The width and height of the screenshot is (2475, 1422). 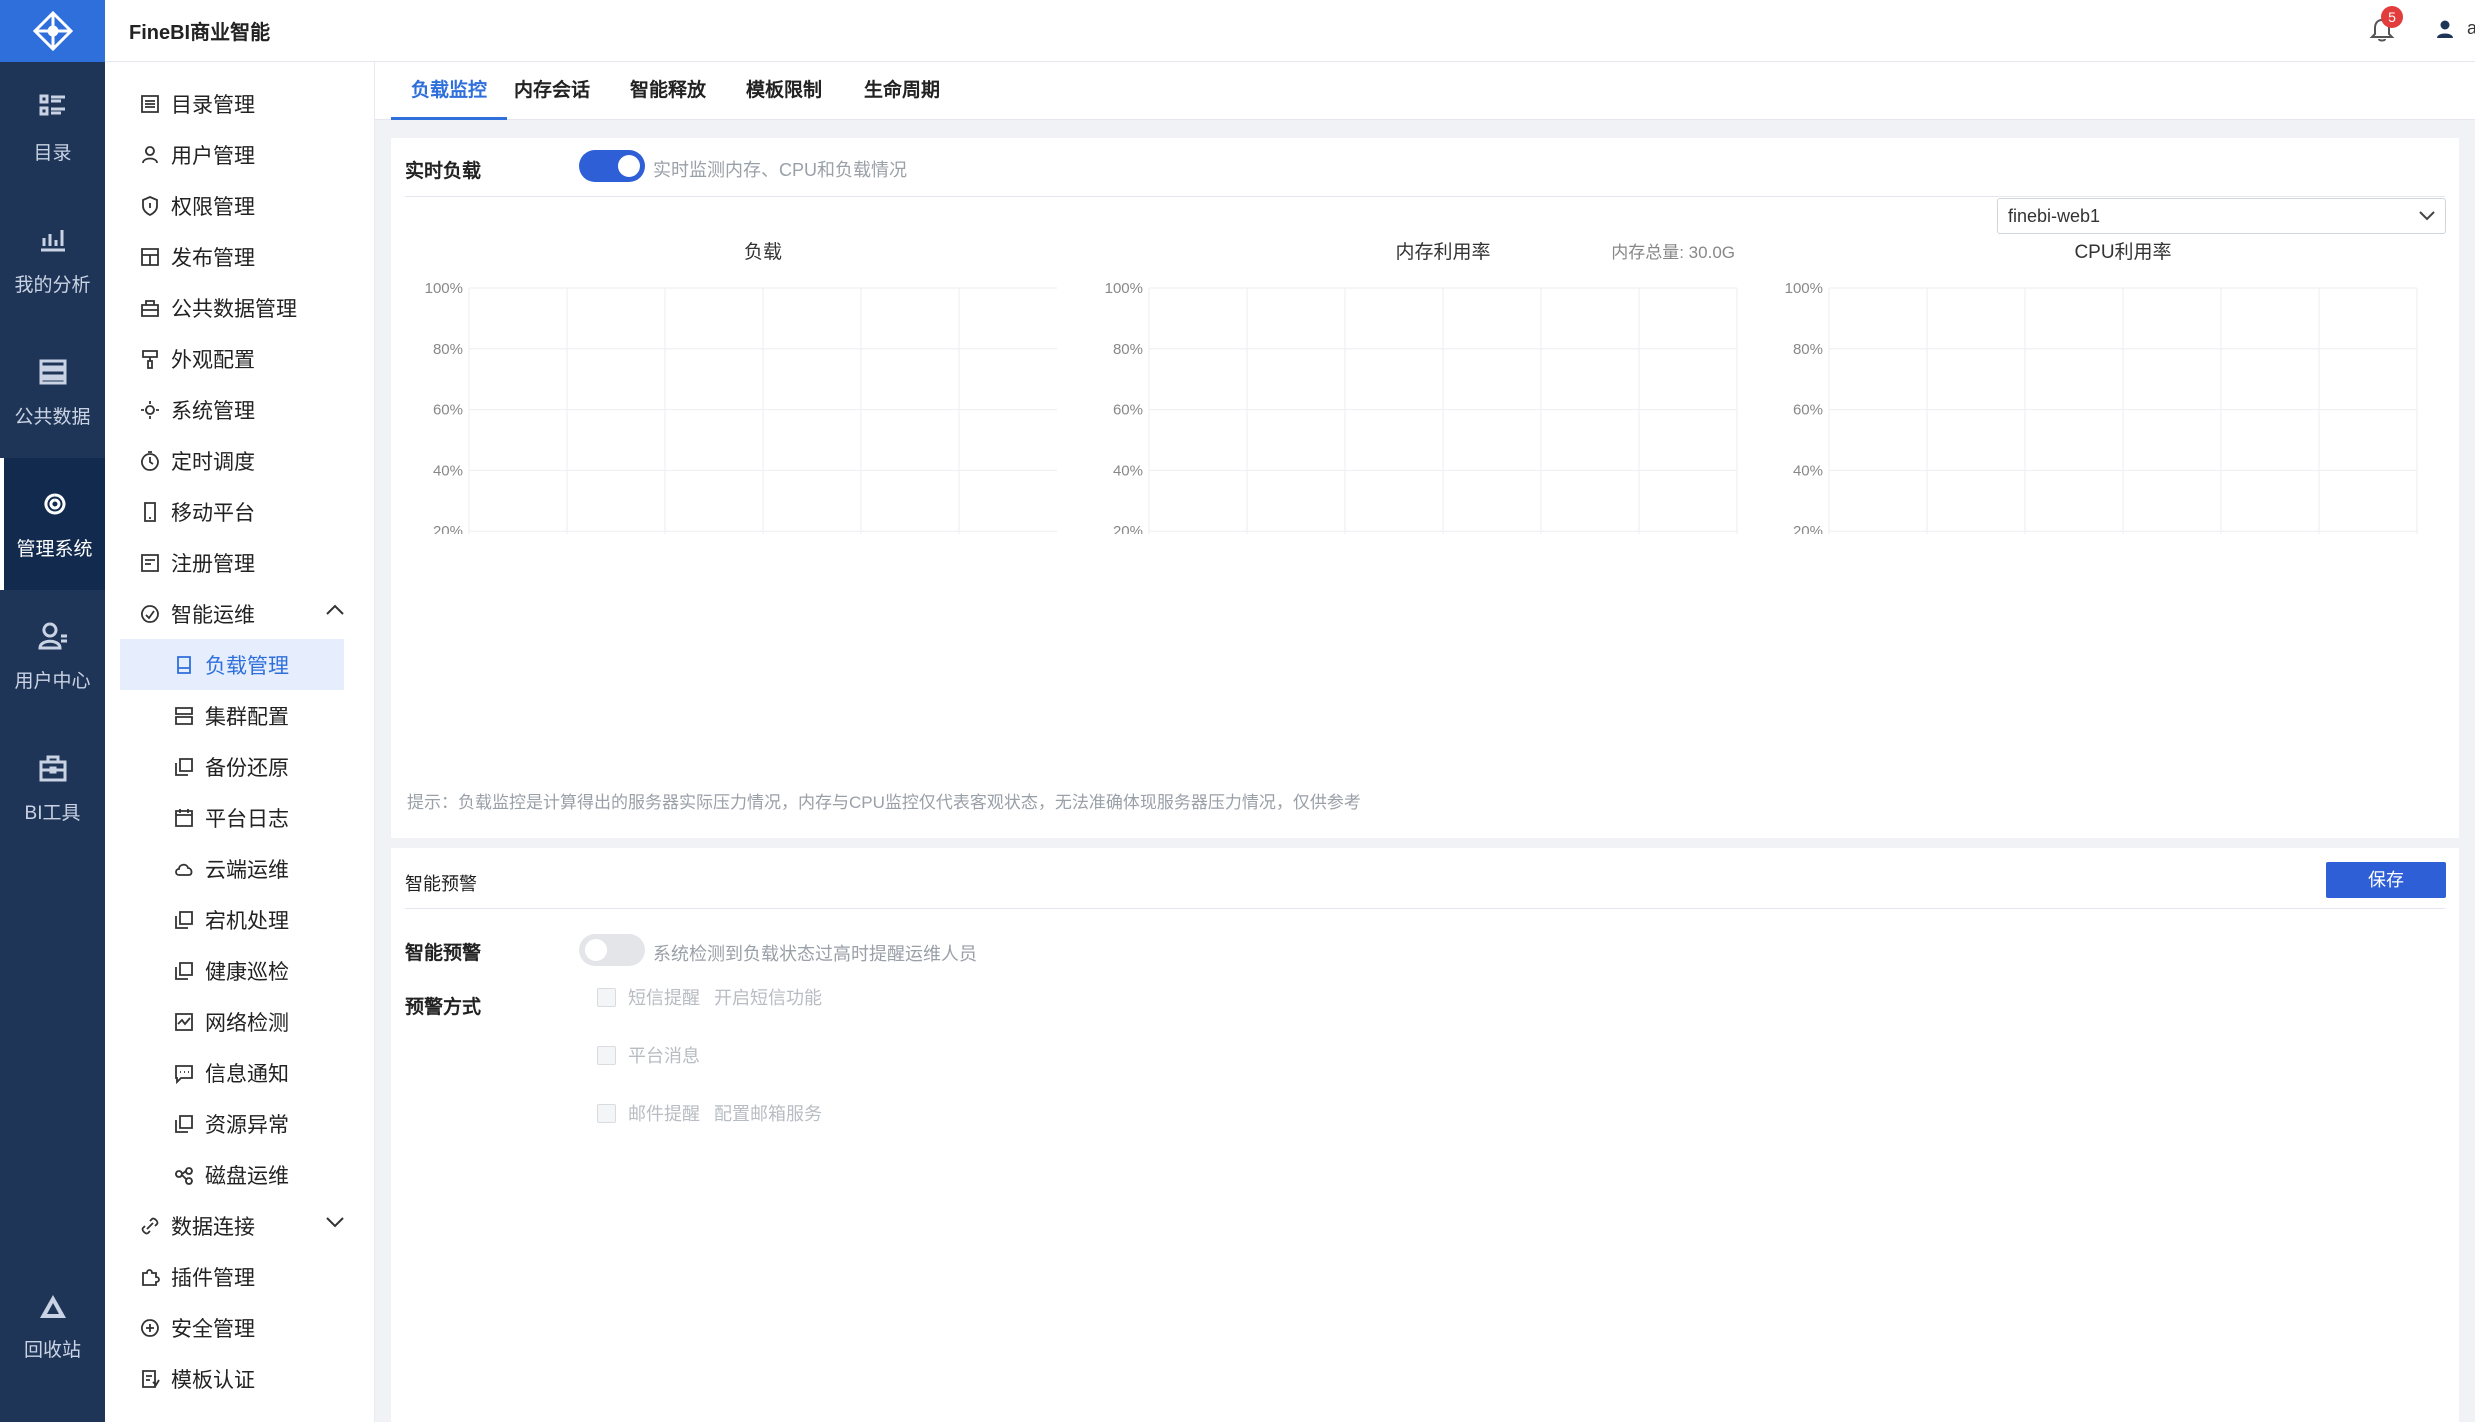 I want to click on menu-item-15: 云端运维, so click(x=239, y=868).